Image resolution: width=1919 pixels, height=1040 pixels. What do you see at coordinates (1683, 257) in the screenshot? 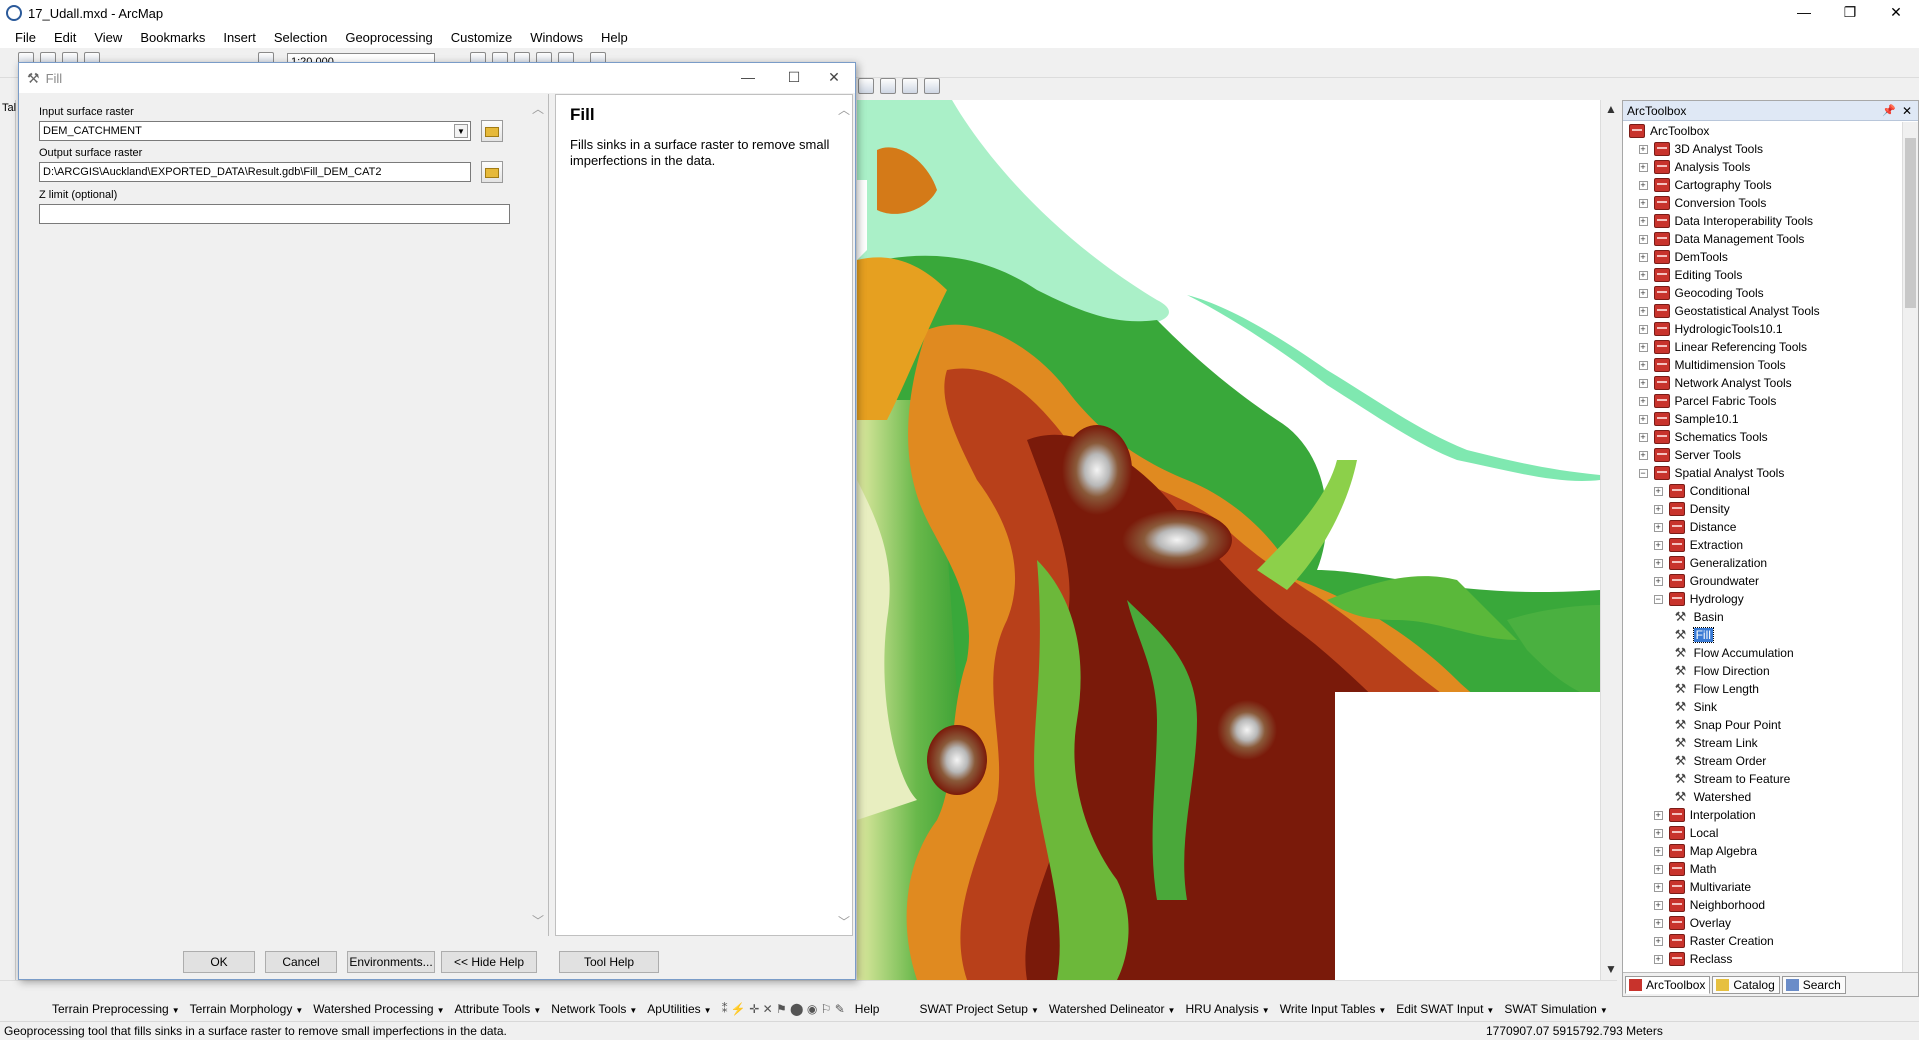
I see `toolbox-item: + DemTools` at bounding box center [1683, 257].